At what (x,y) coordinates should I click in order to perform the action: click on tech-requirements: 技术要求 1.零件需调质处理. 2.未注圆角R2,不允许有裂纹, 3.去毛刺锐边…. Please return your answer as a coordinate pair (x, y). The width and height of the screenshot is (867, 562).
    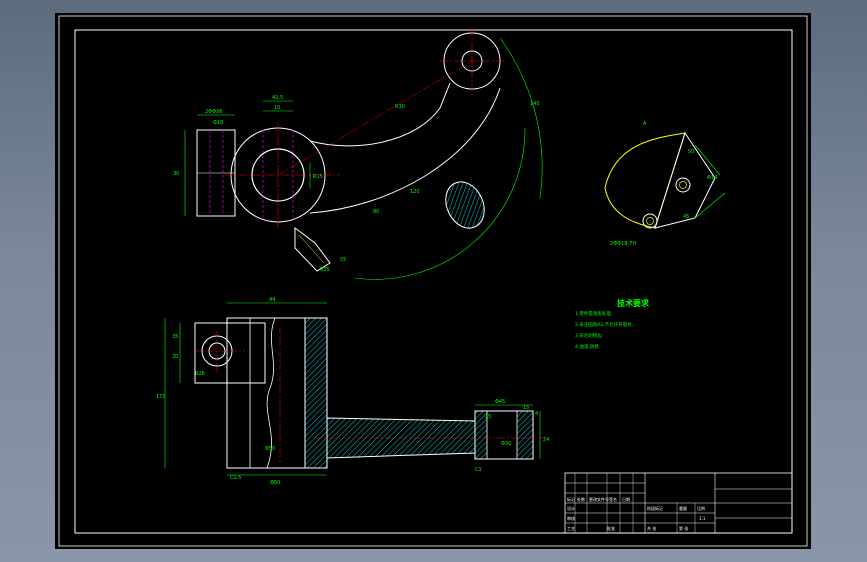
    Looking at the image, I should click on (612, 324).